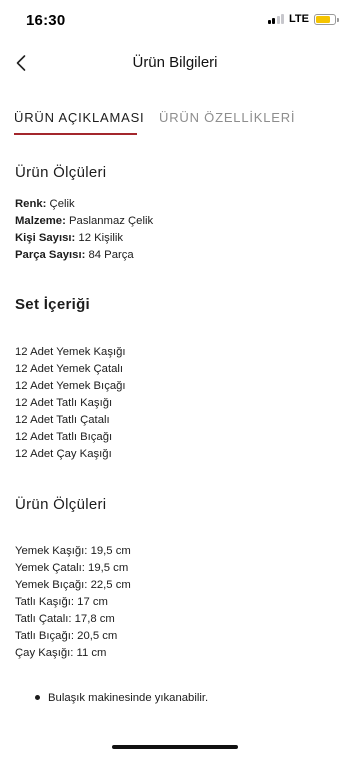  What do you see at coordinates (121, 698) in the screenshot?
I see `bullet-item: Bulaşık makinesinde yıkanabilir.` at bounding box center [121, 698].